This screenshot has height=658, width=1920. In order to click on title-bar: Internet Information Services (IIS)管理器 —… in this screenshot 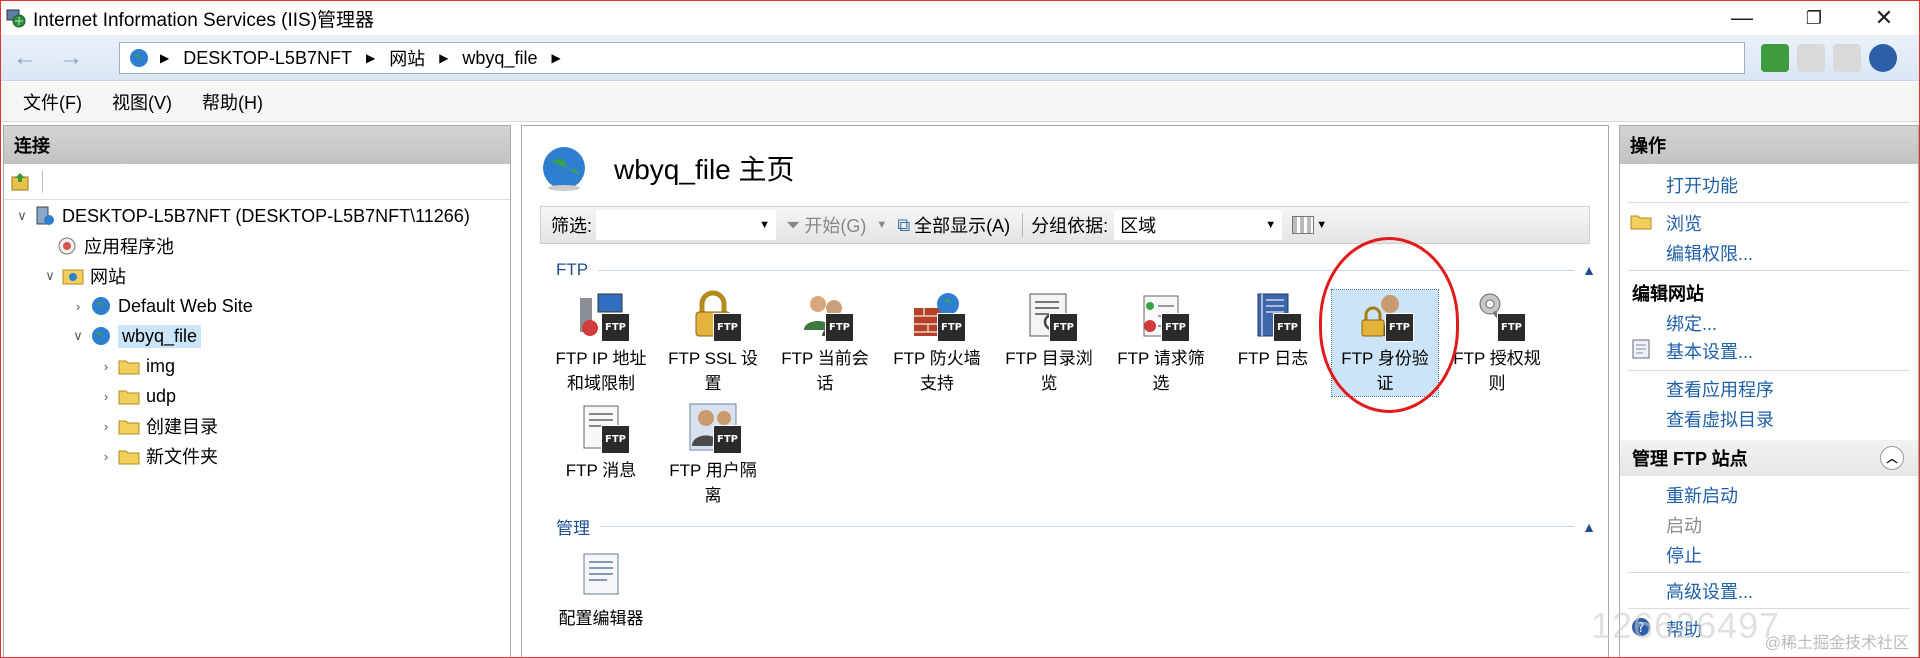, I will do `click(960, 18)`.